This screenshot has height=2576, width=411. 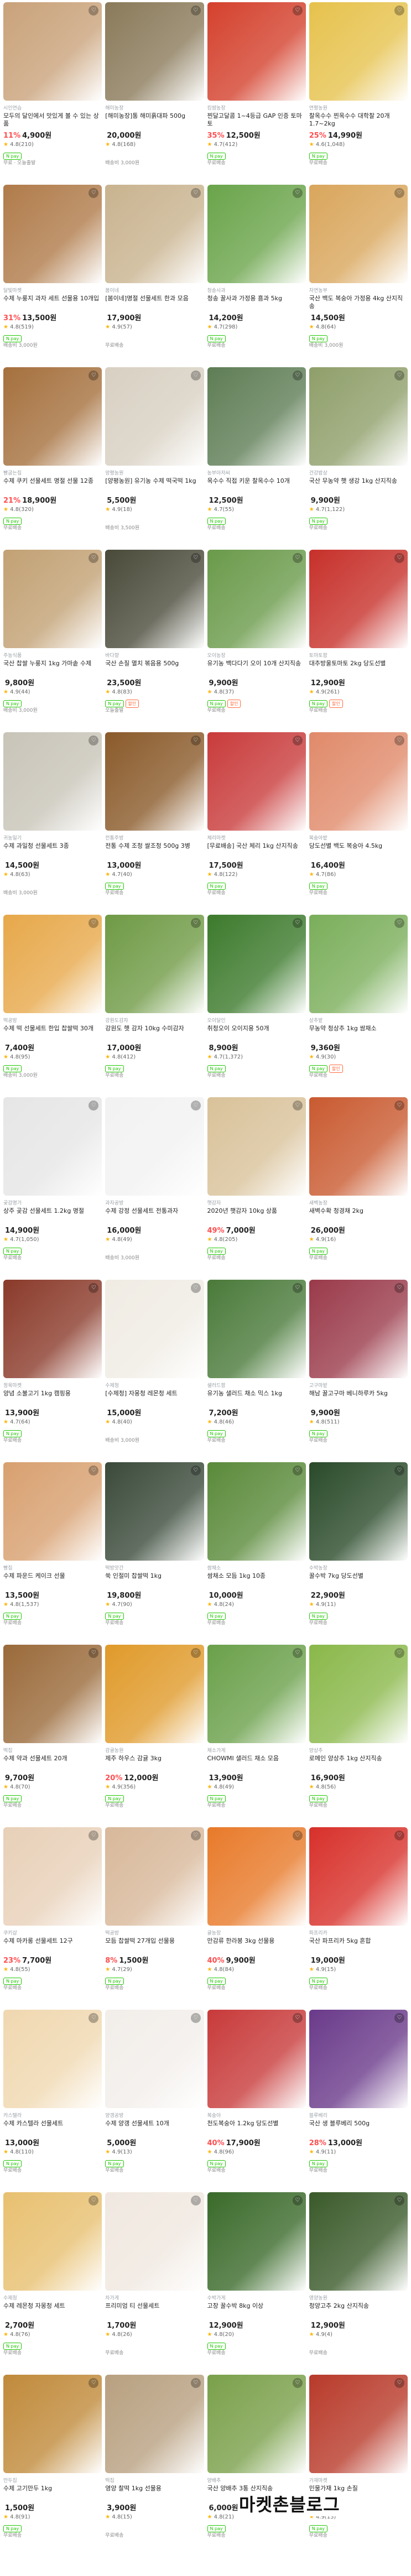 I want to click on shop-name: 영양농원, so click(x=358, y=2297).